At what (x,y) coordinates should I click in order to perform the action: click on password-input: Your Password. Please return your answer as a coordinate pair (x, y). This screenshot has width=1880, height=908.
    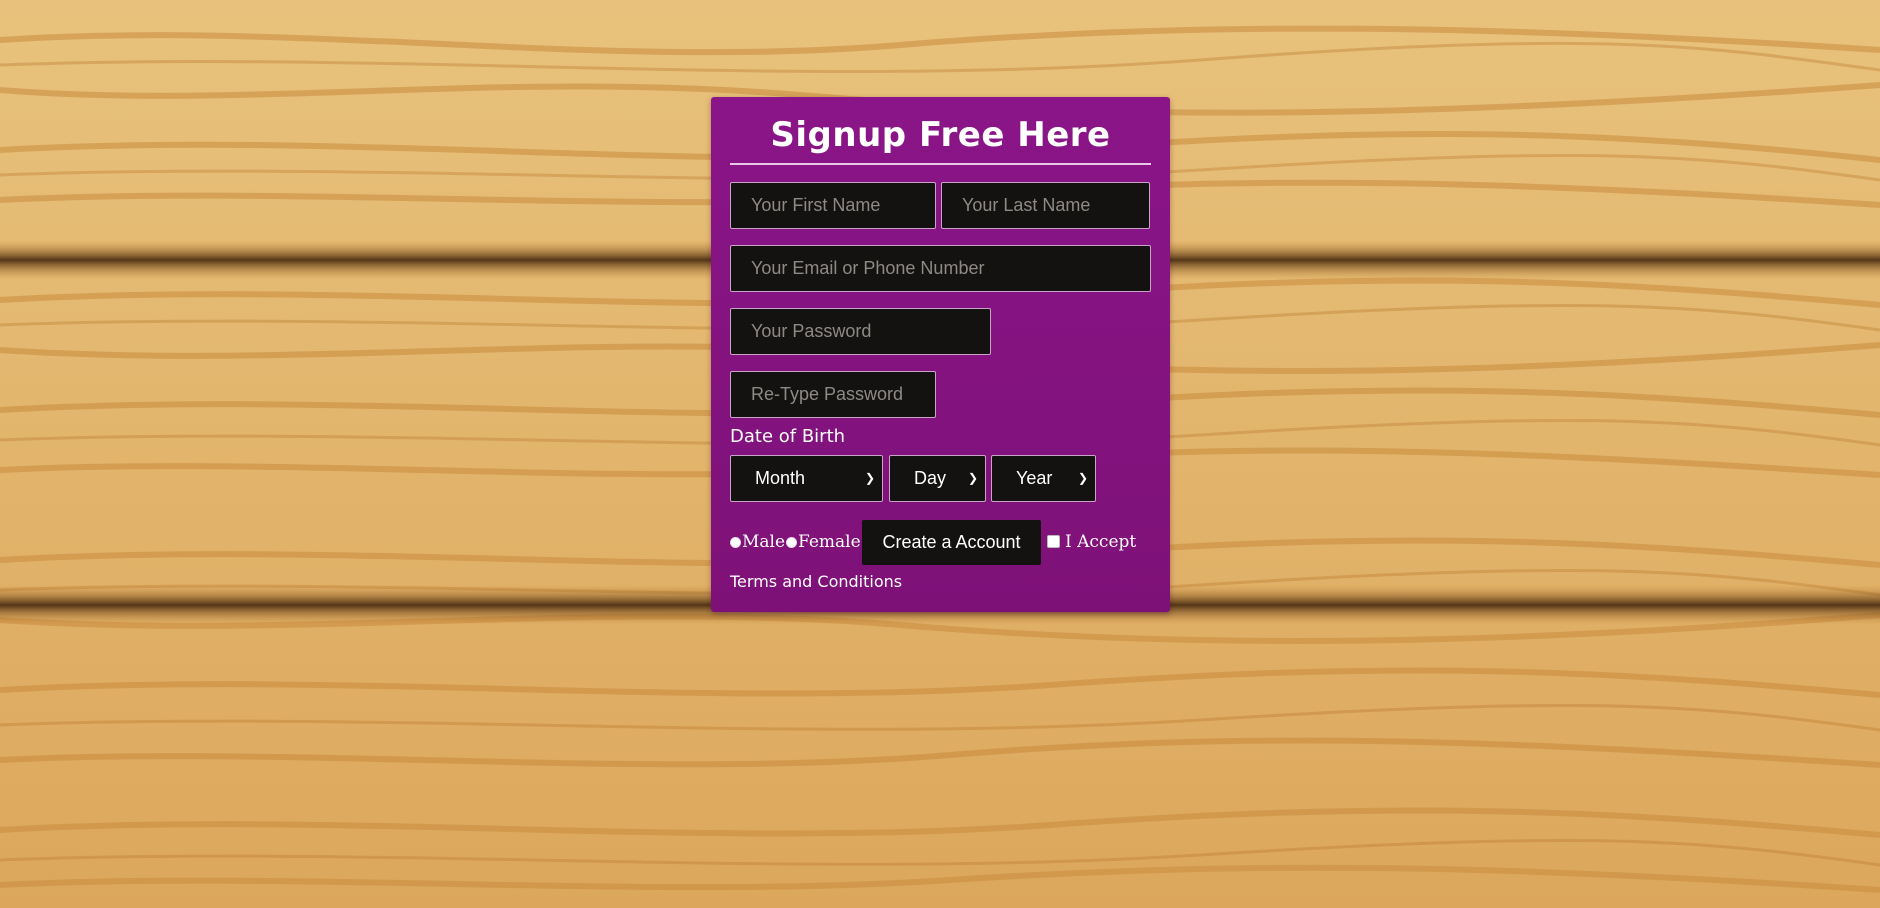
    Looking at the image, I should click on (860, 331).